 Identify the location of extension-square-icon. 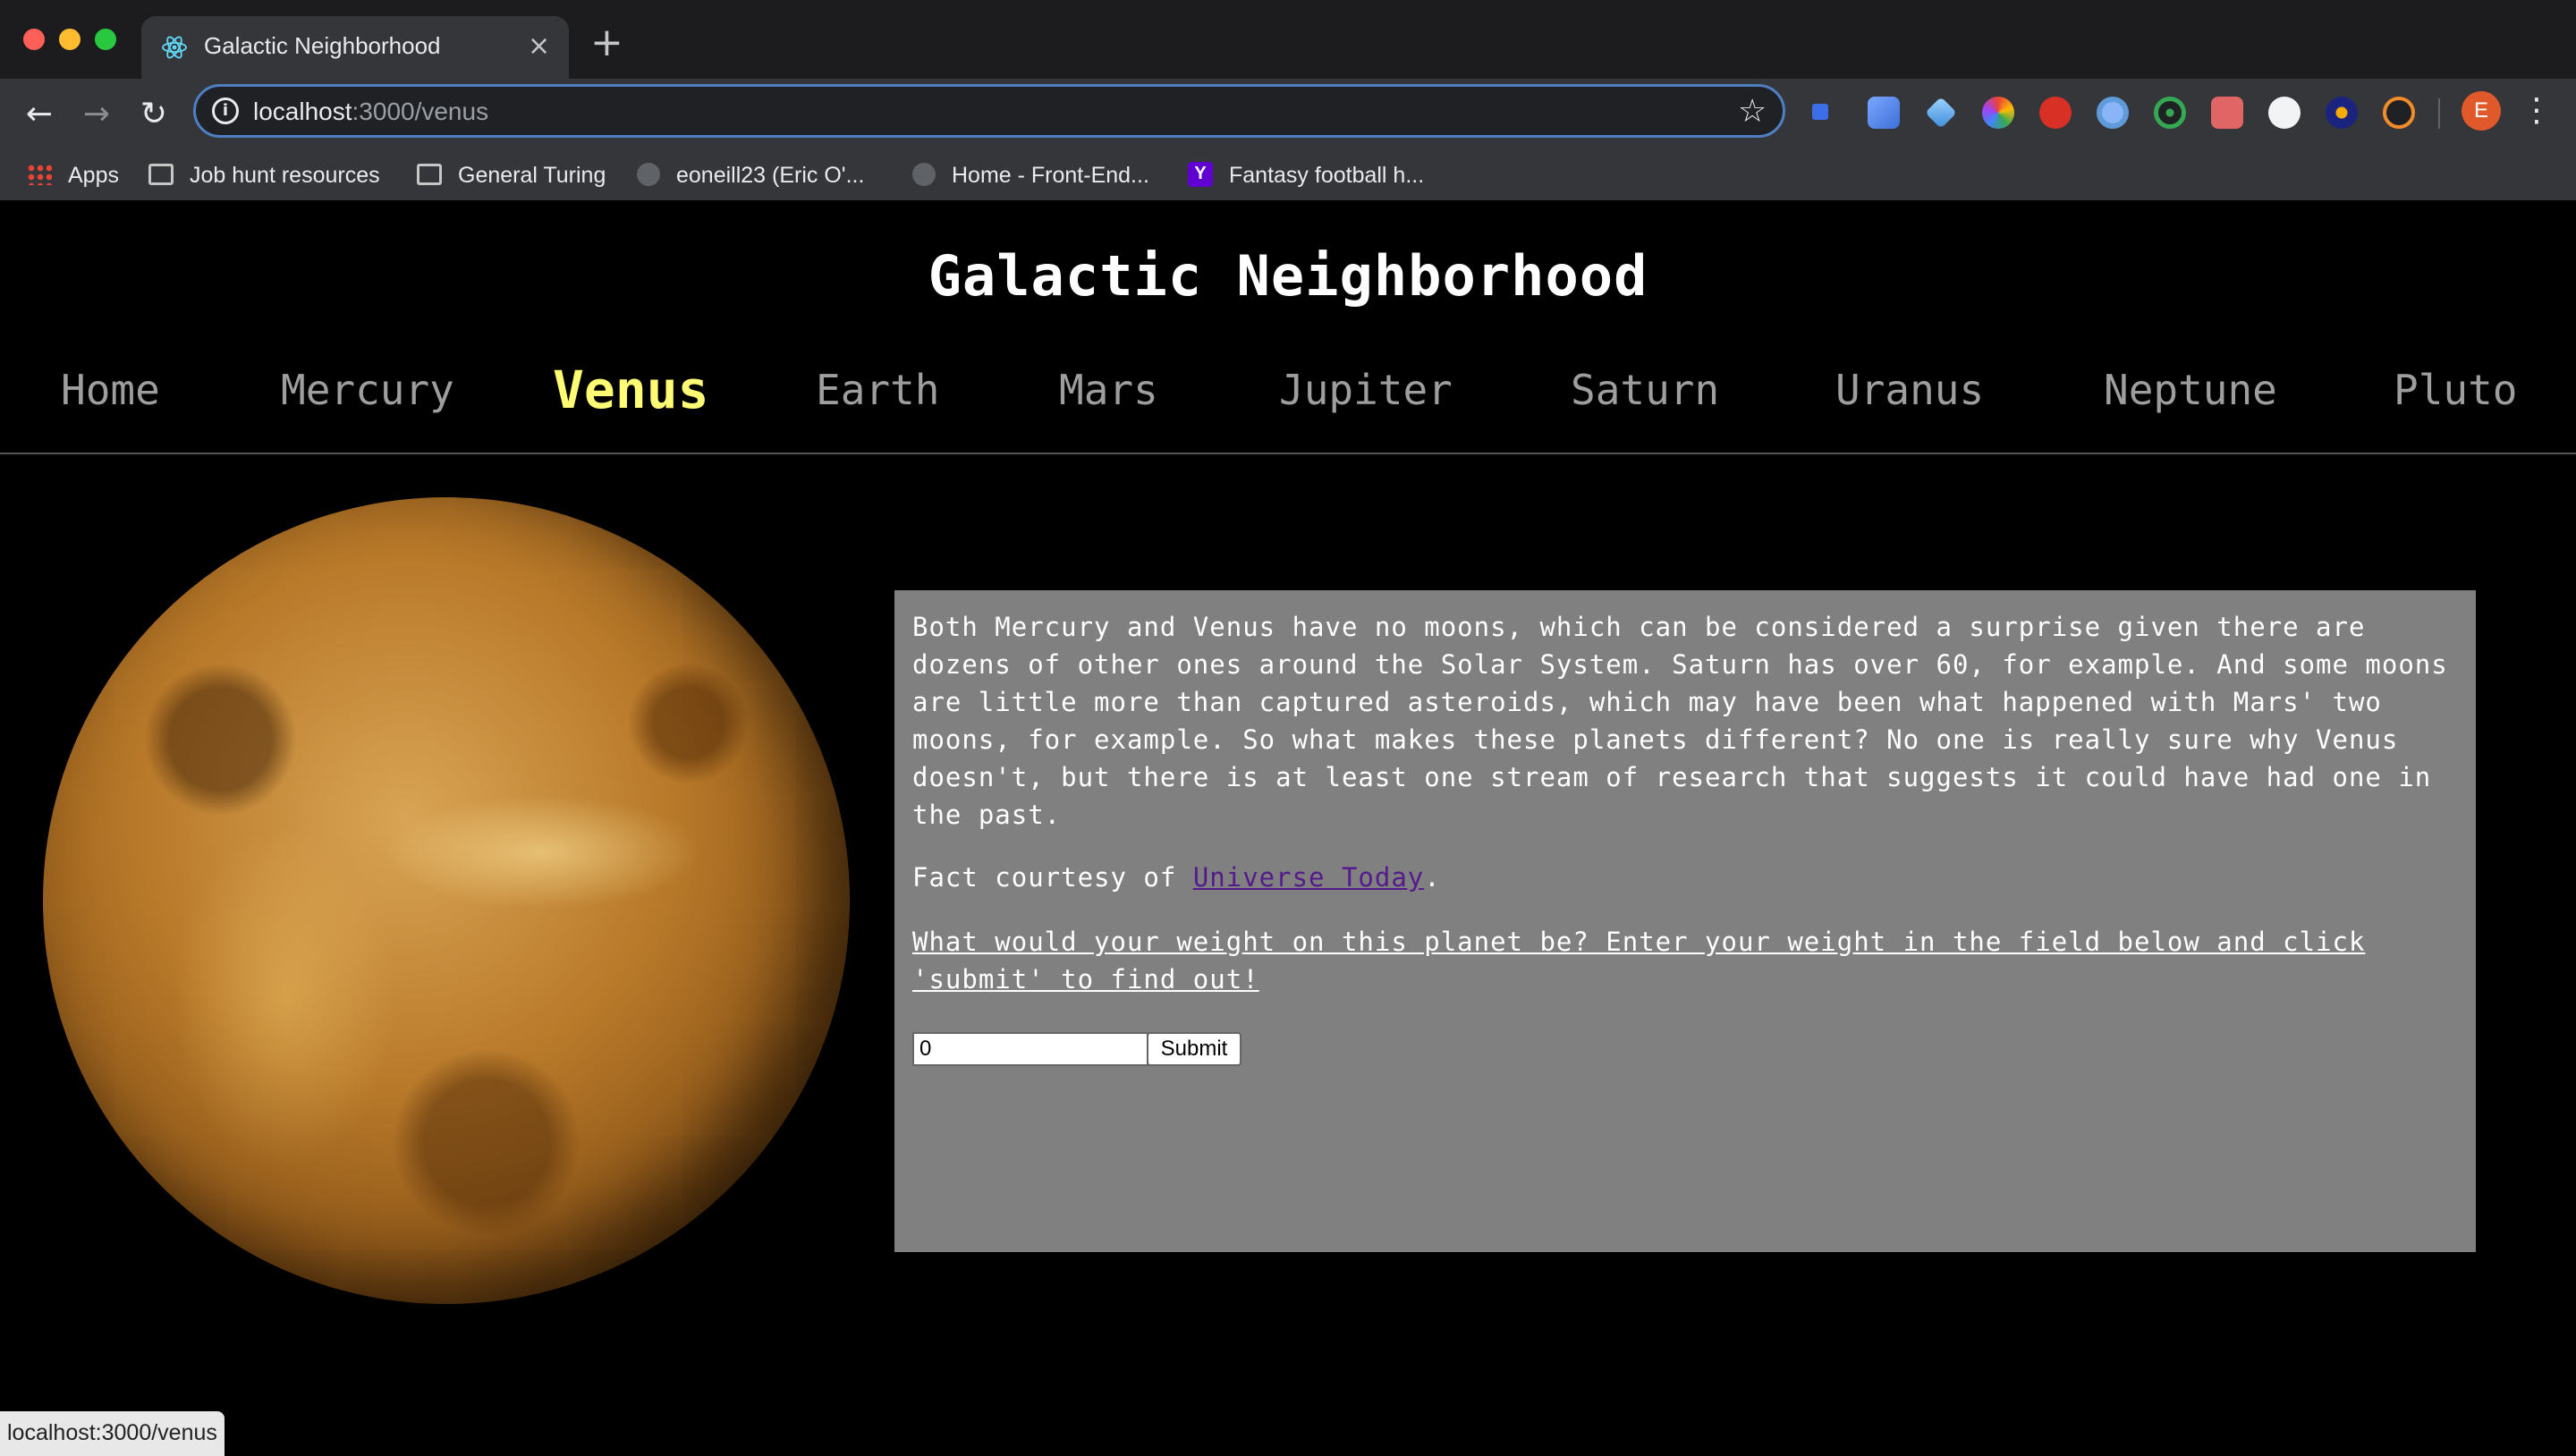
(1820, 112).